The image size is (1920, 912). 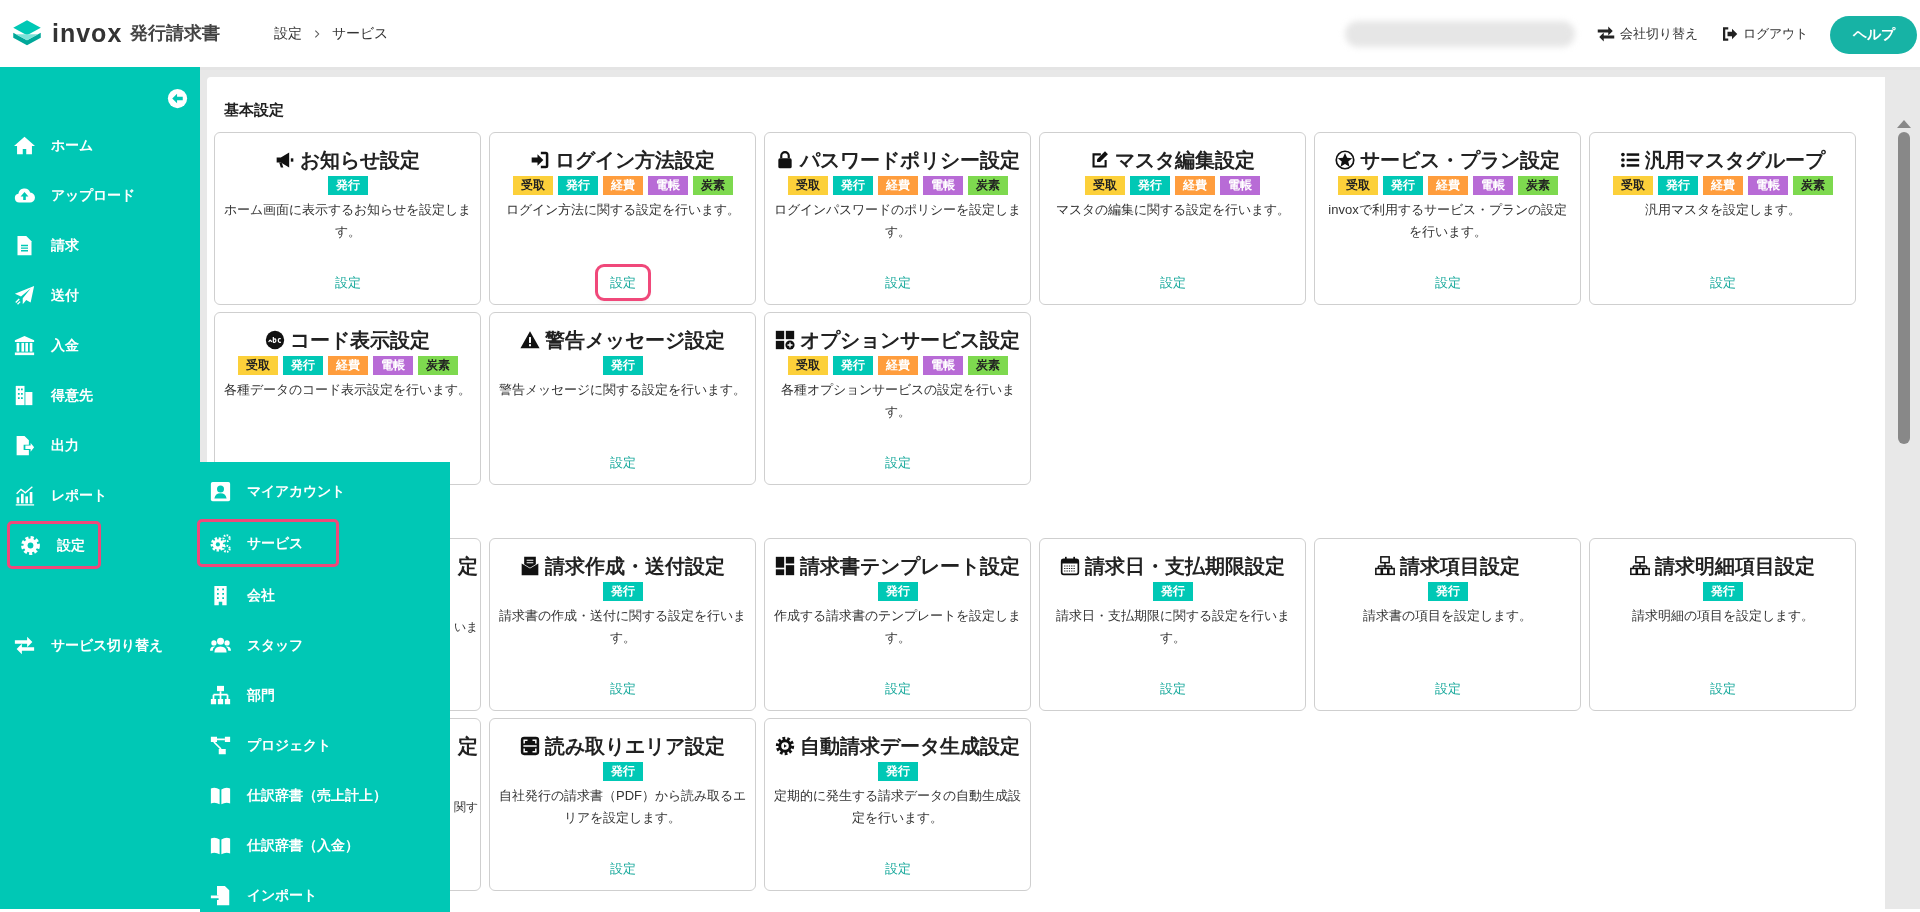 What do you see at coordinates (288, 33) in the screenshot?
I see `breadcrumb-item: 設定` at bounding box center [288, 33].